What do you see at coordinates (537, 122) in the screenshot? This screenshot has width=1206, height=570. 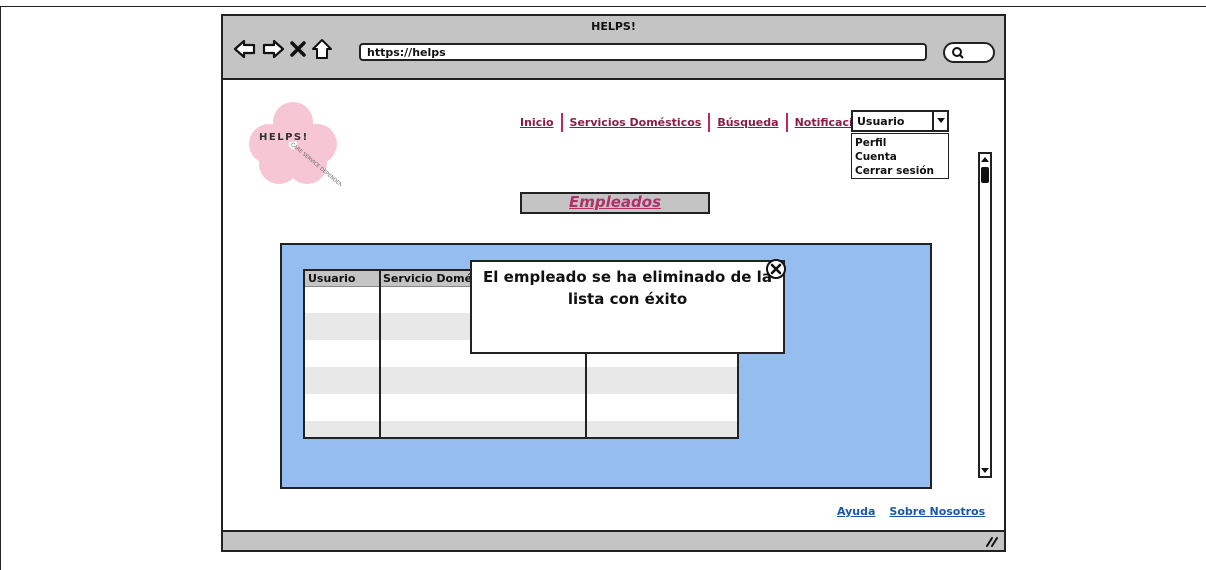 I see `nav-link-inicio: Inicio` at bounding box center [537, 122].